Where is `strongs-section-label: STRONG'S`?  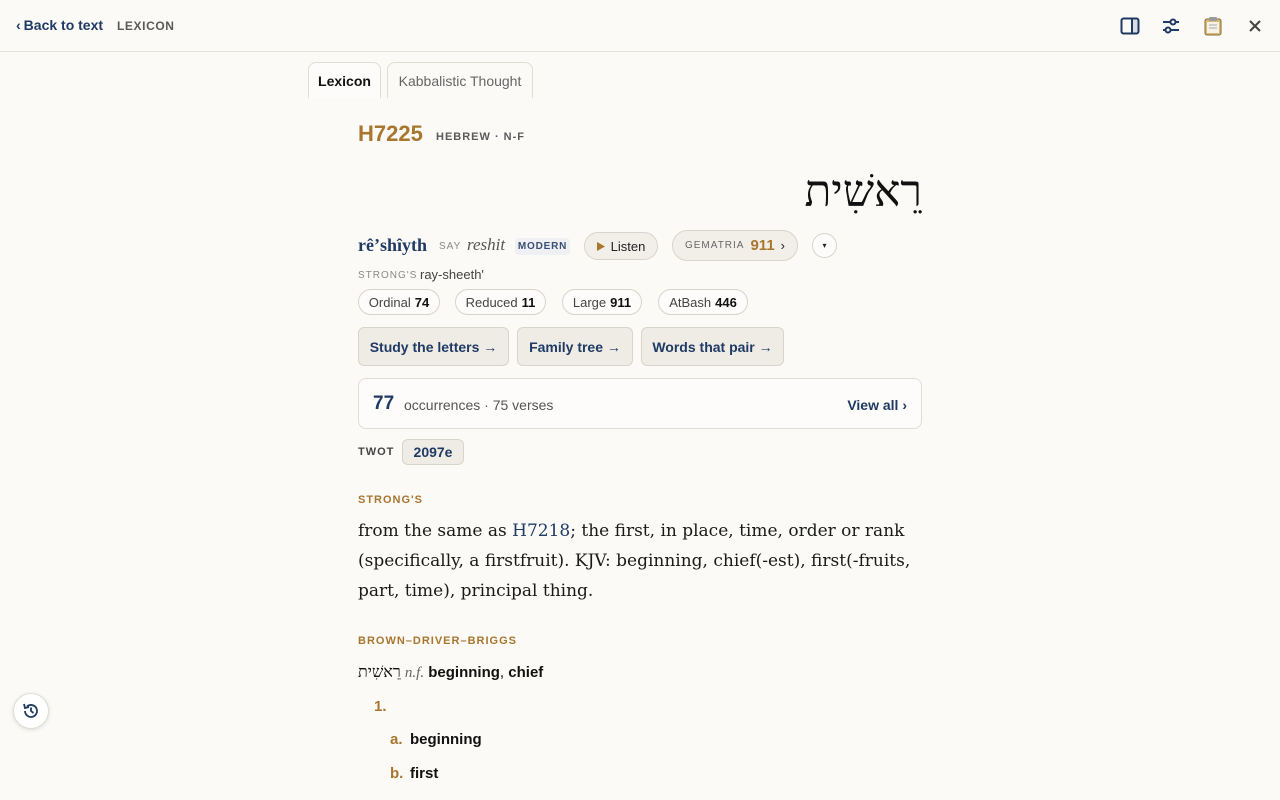
strongs-section-label: STRONG'S is located at coordinates (391, 500).